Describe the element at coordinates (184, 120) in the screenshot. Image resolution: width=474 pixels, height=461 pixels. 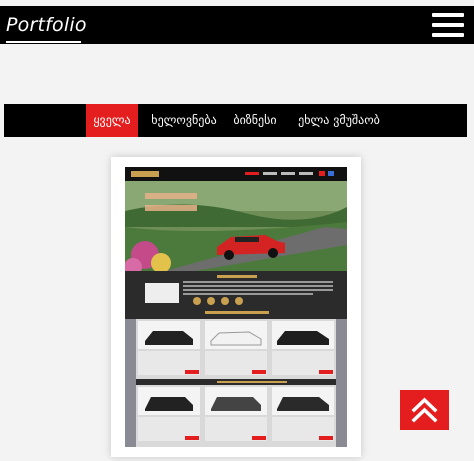
I see `filter-tab-art: ხელოვნება` at that location.